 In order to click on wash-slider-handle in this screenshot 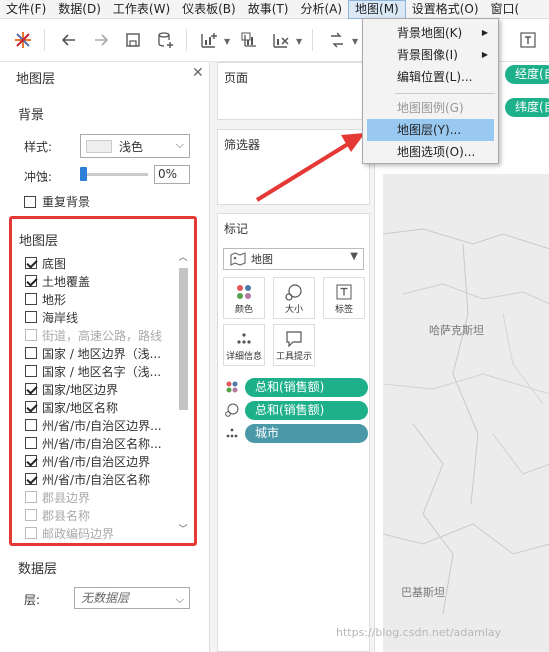, I will do `click(83, 174)`.